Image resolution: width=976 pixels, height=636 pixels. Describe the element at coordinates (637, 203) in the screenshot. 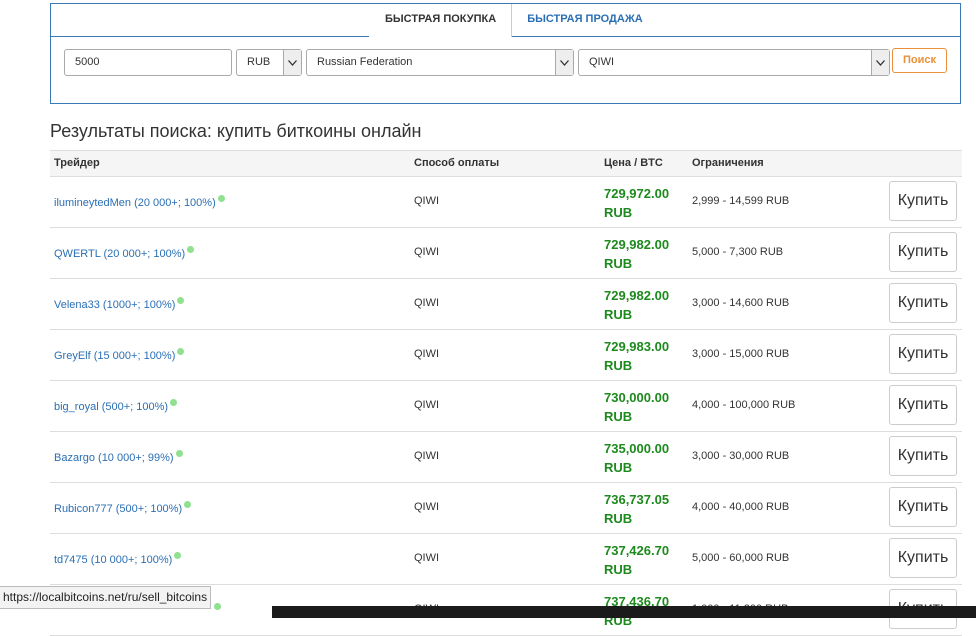

I see `price: 729,972.00 RUB` at that location.